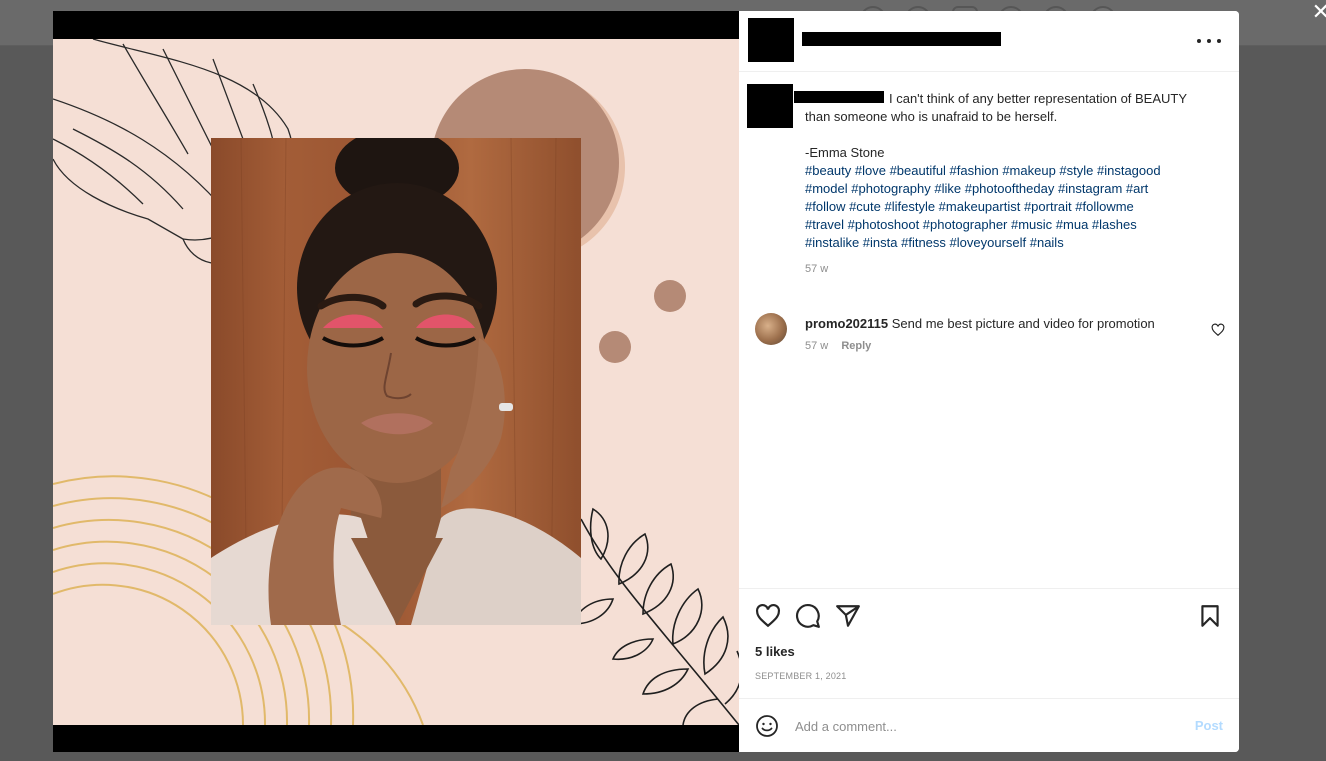 The height and width of the screenshot is (761, 1326). What do you see at coordinates (1210, 616) in the screenshot?
I see `bookmark-icon` at bounding box center [1210, 616].